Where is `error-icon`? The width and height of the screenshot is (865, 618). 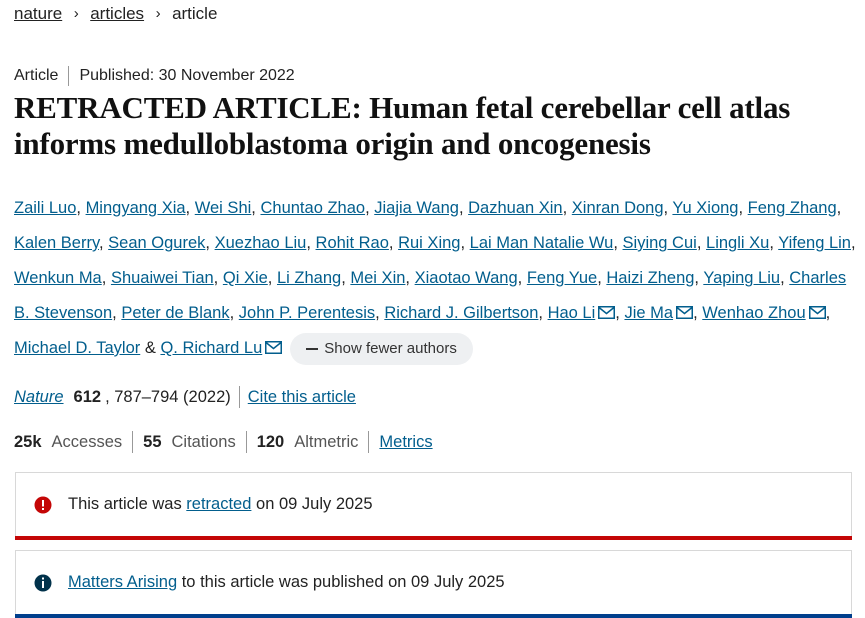
error-icon is located at coordinates (43, 504).